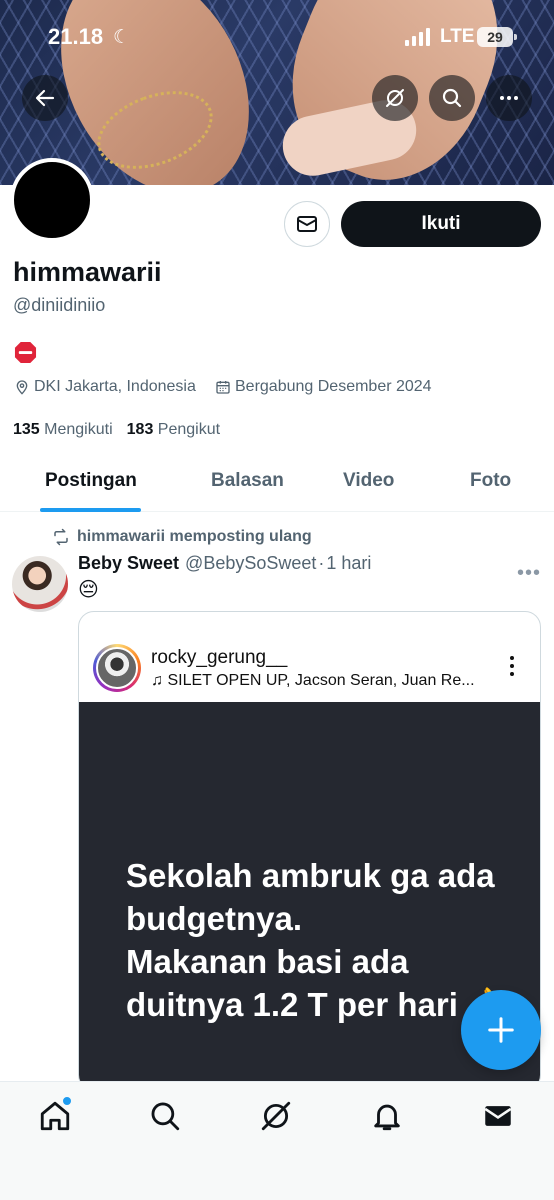 This screenshot has width=554, height=1200. I want to click on follow-button: Ikuti, so click(441, 224).